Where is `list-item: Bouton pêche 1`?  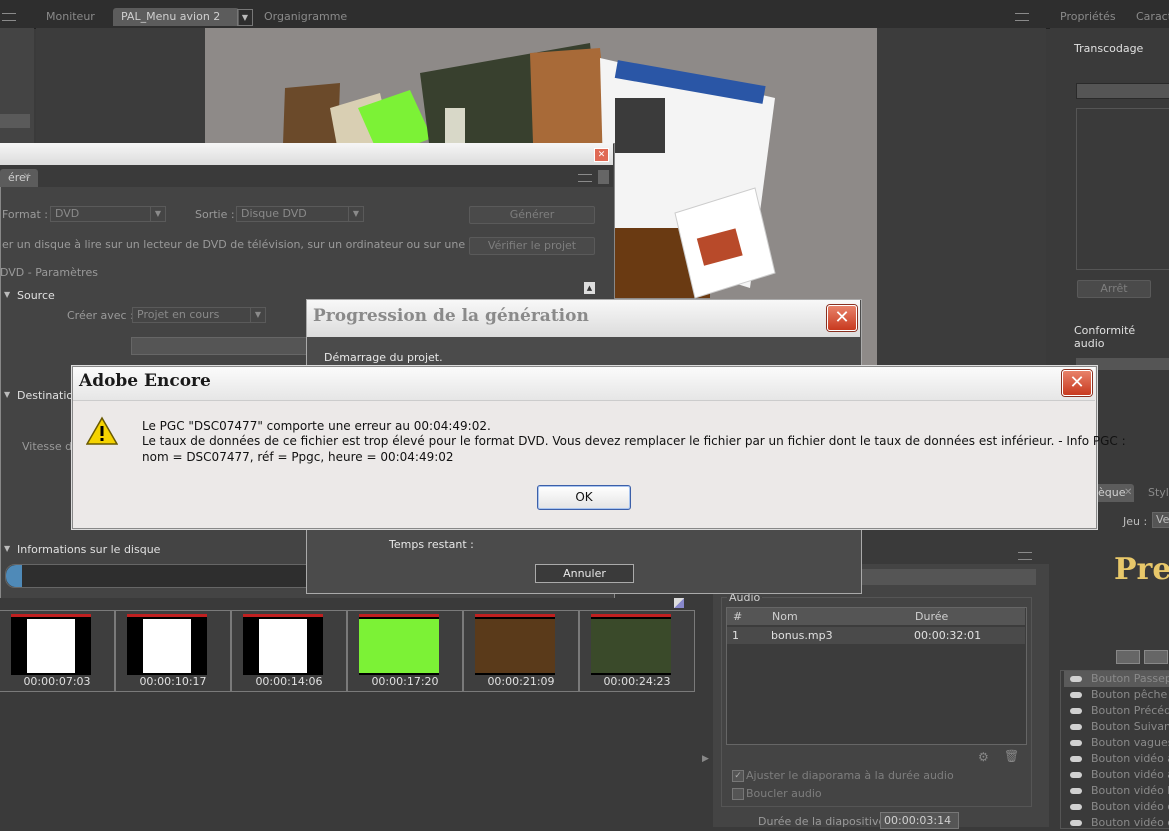
list-item: Bouton pêche 1 is located at coordinates (1116, 695).